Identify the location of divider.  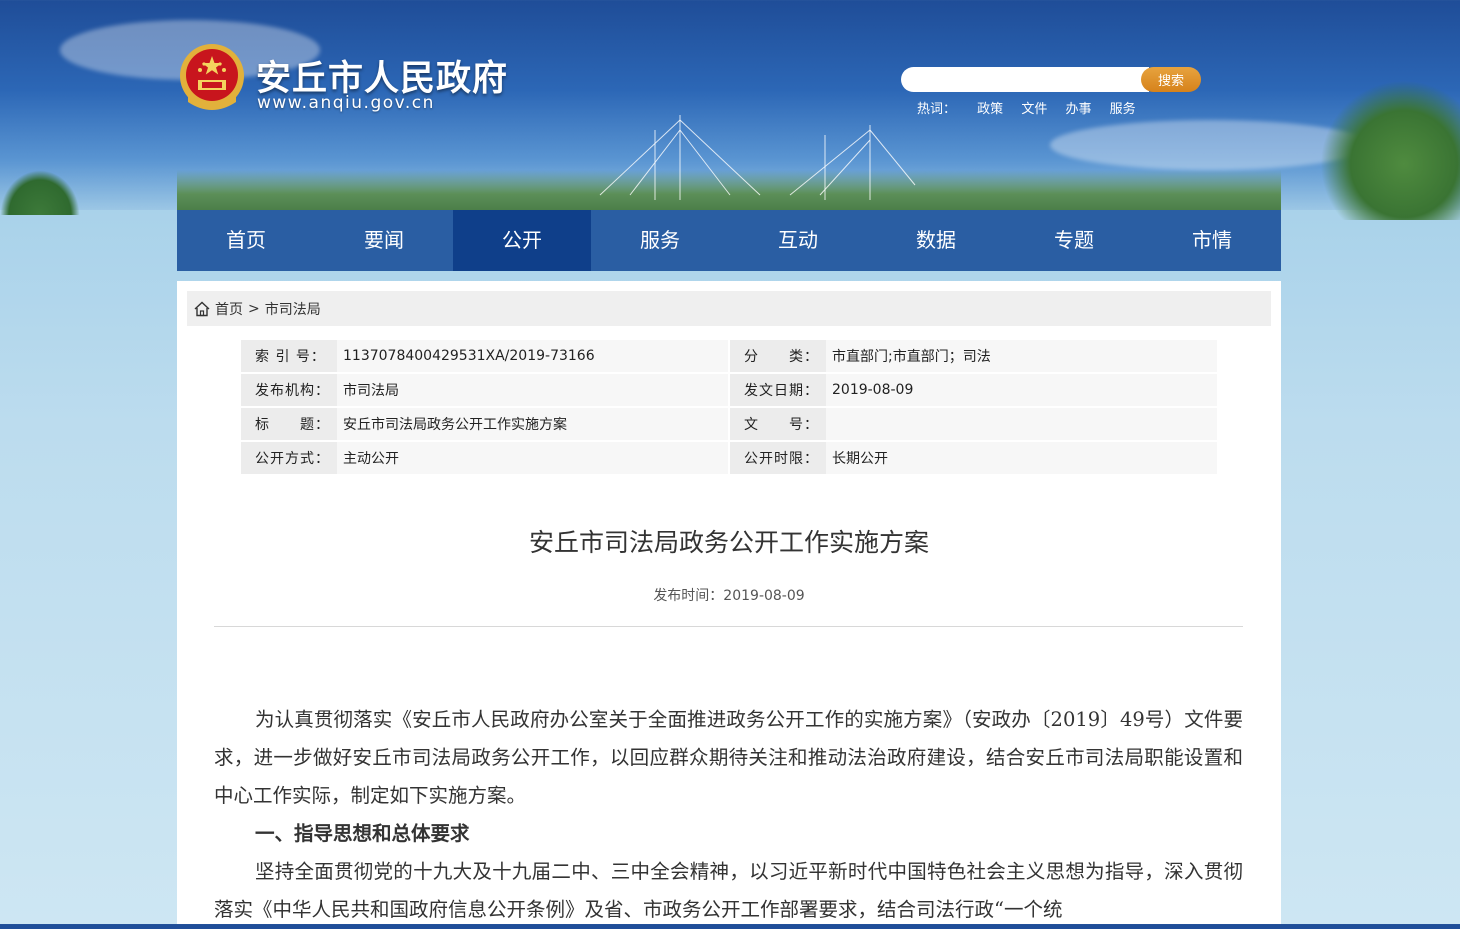
(728, 626).